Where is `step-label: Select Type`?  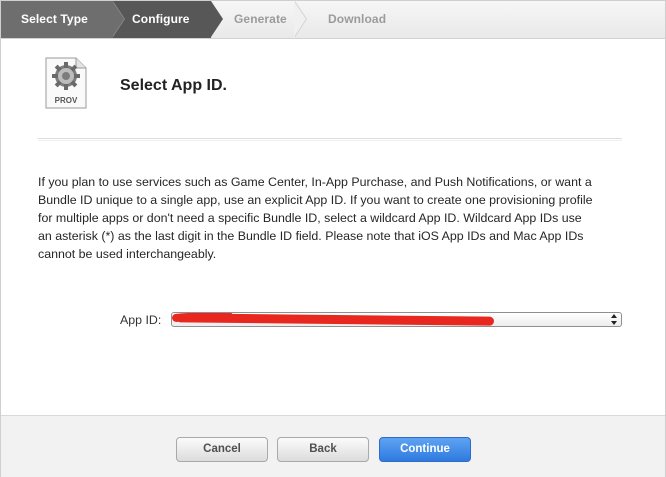
step-label: Select Type is located at coordinates (54, 19).